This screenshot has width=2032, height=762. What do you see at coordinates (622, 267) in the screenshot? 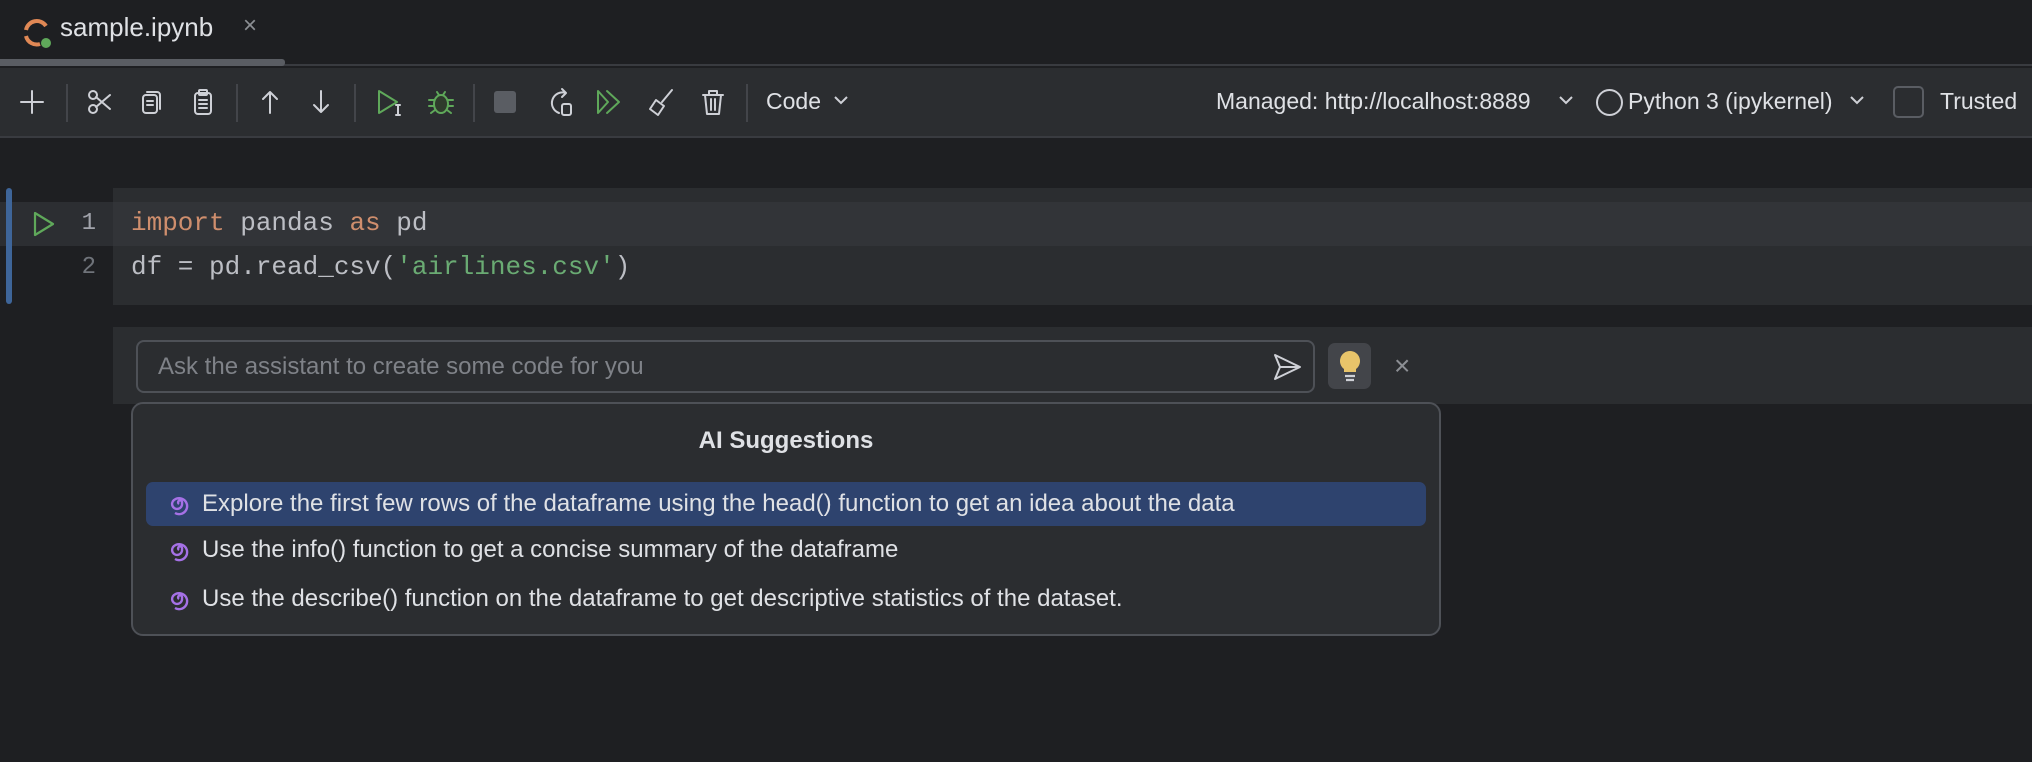
I see `code-text: )` at bounding box center [622, 267].